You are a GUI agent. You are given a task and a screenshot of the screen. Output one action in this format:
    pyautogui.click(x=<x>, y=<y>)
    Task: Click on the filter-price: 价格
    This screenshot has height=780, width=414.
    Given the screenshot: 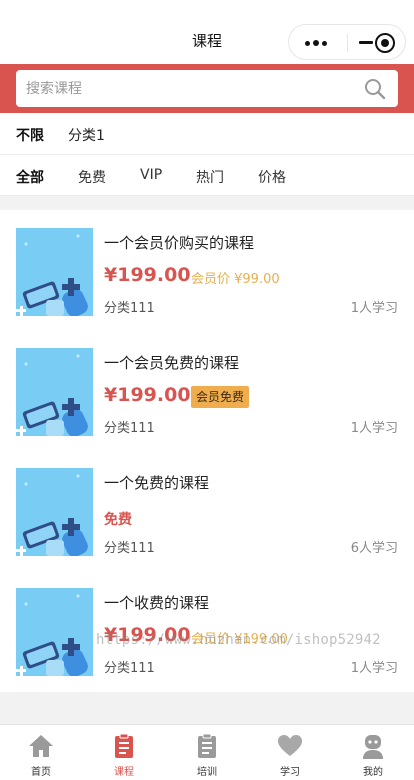 What is the action you would take?
    pyautogui.click(x=272, y=177)
    